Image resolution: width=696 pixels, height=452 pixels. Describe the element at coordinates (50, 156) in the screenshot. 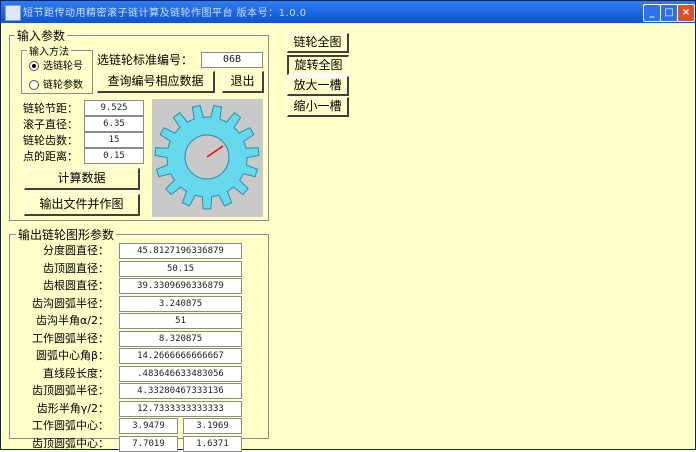

I see `point-distance-label: 点的距离：` at that location.